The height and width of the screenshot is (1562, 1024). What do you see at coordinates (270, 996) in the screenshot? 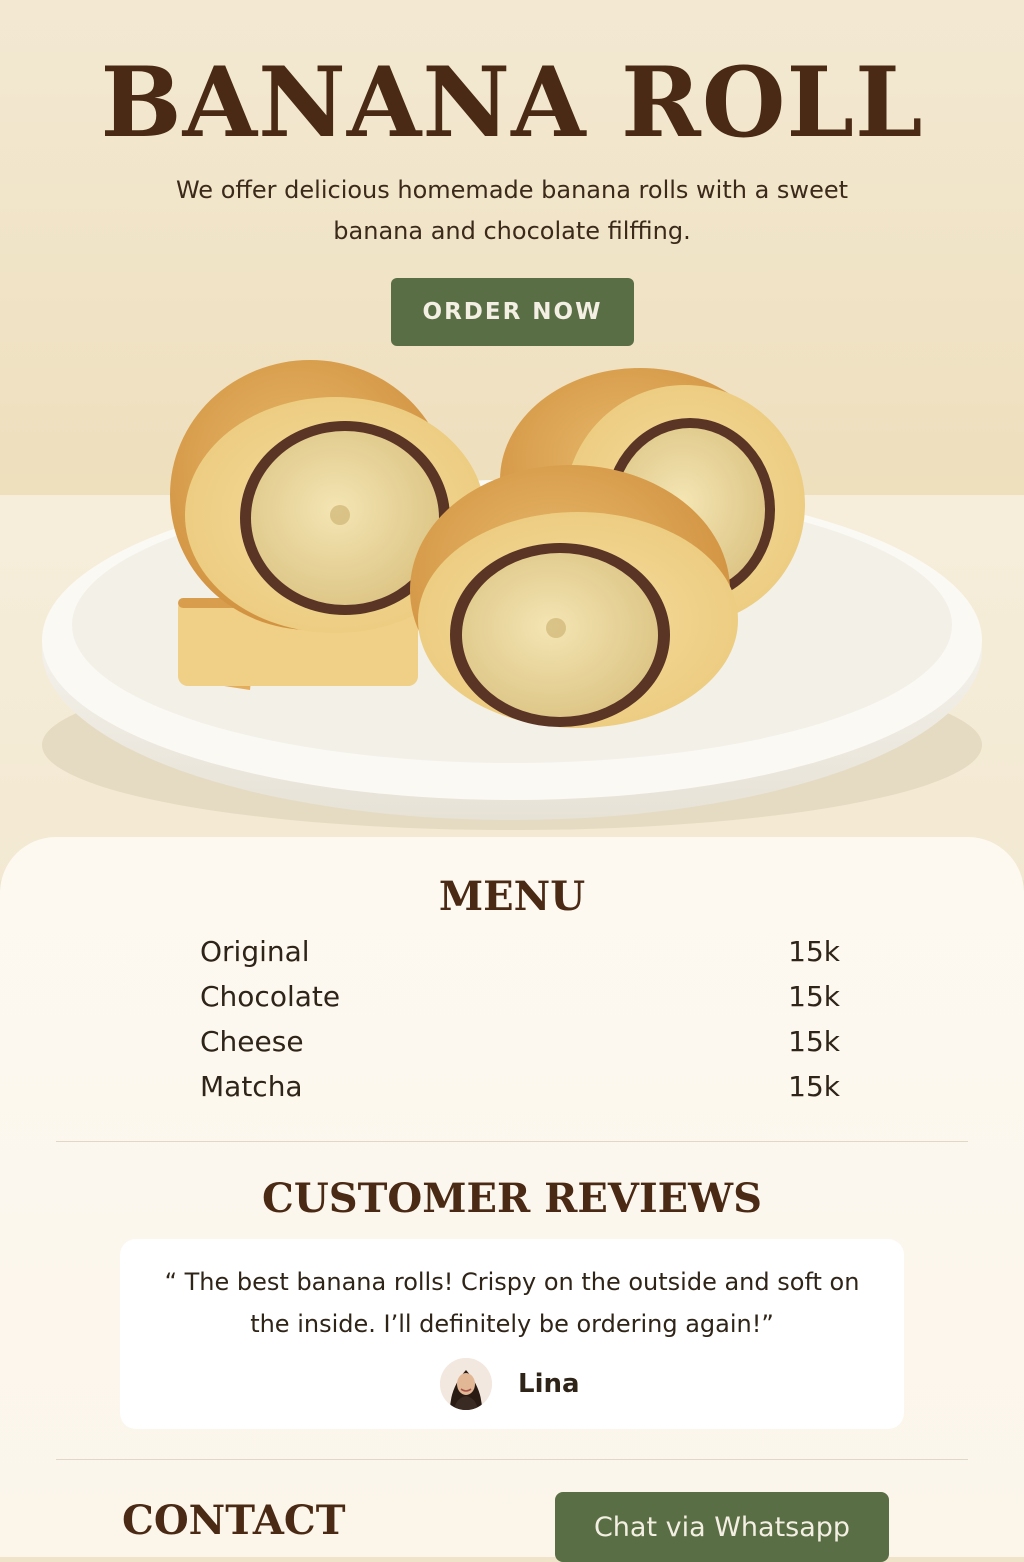
I see `menu-item-name: Chocolate` at bounding box center [270, 996].